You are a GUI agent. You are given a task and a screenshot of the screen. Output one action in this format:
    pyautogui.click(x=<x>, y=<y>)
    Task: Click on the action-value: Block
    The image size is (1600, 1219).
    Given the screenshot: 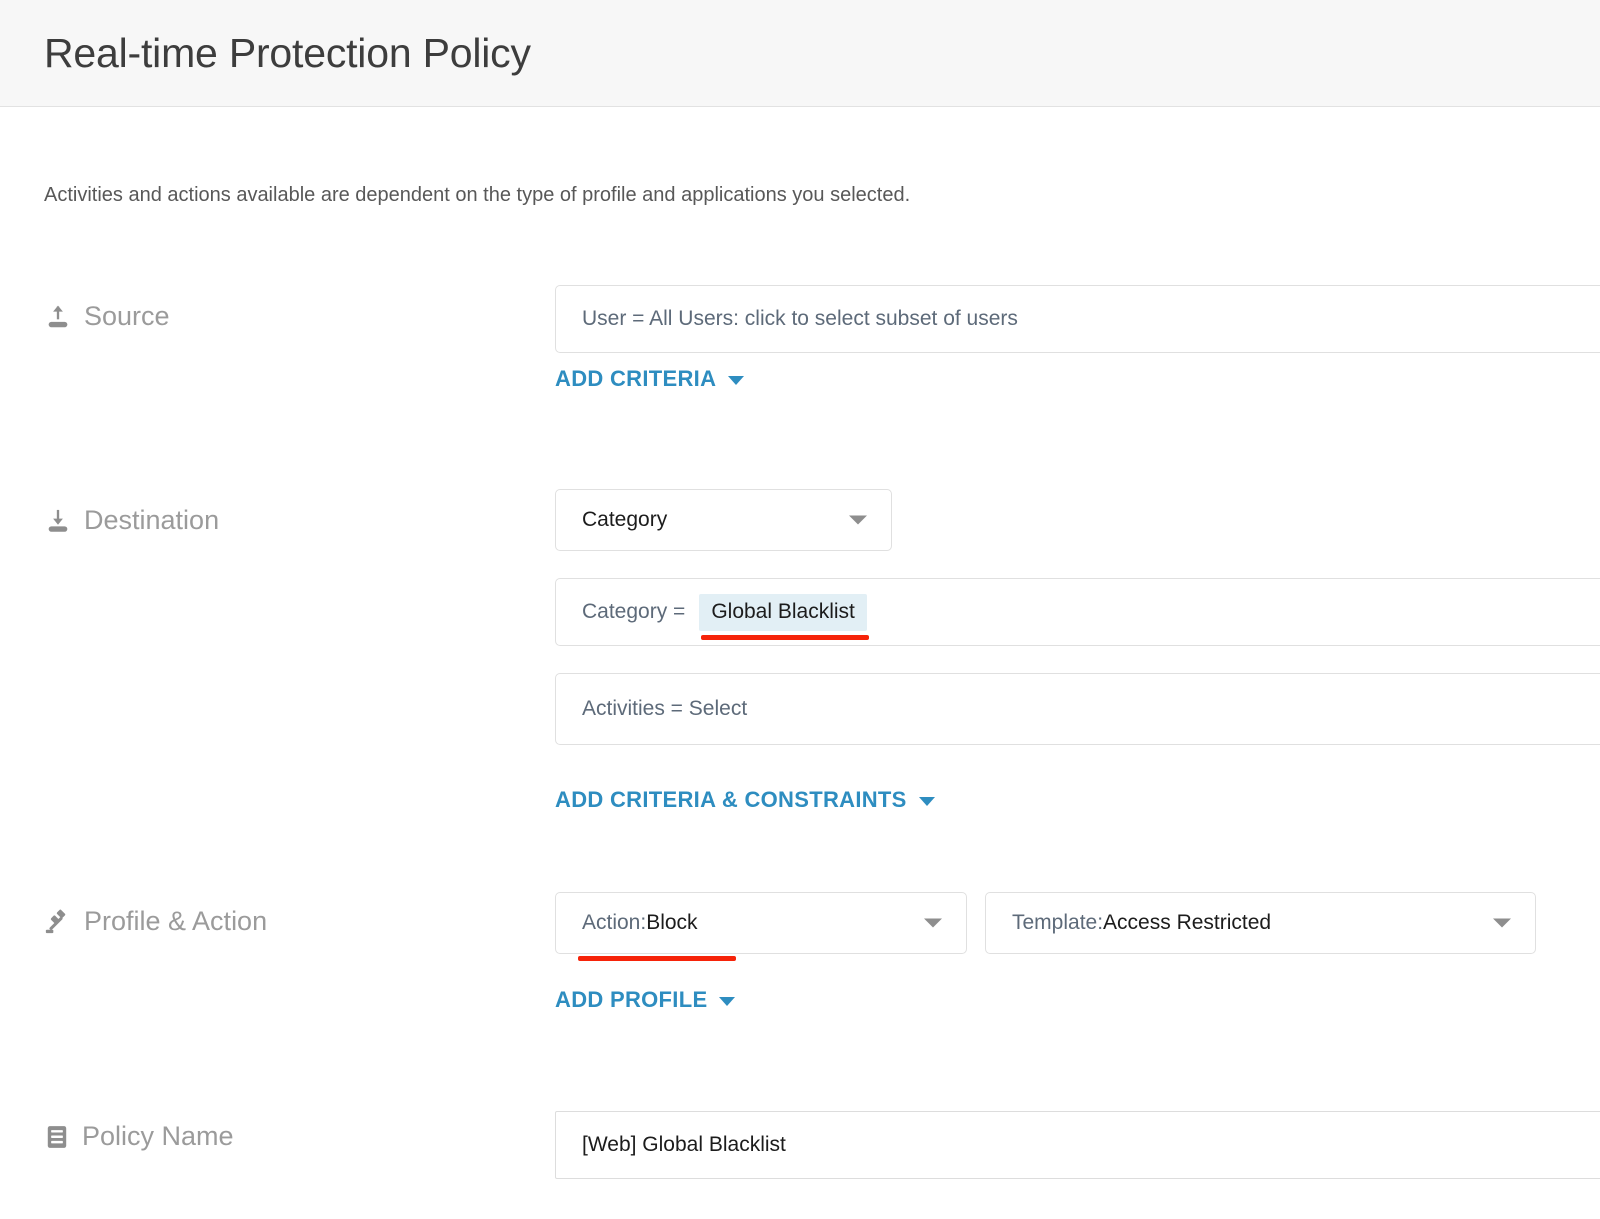 What is the action you would take?
    pyautogui.click(x=672, y=922)
    